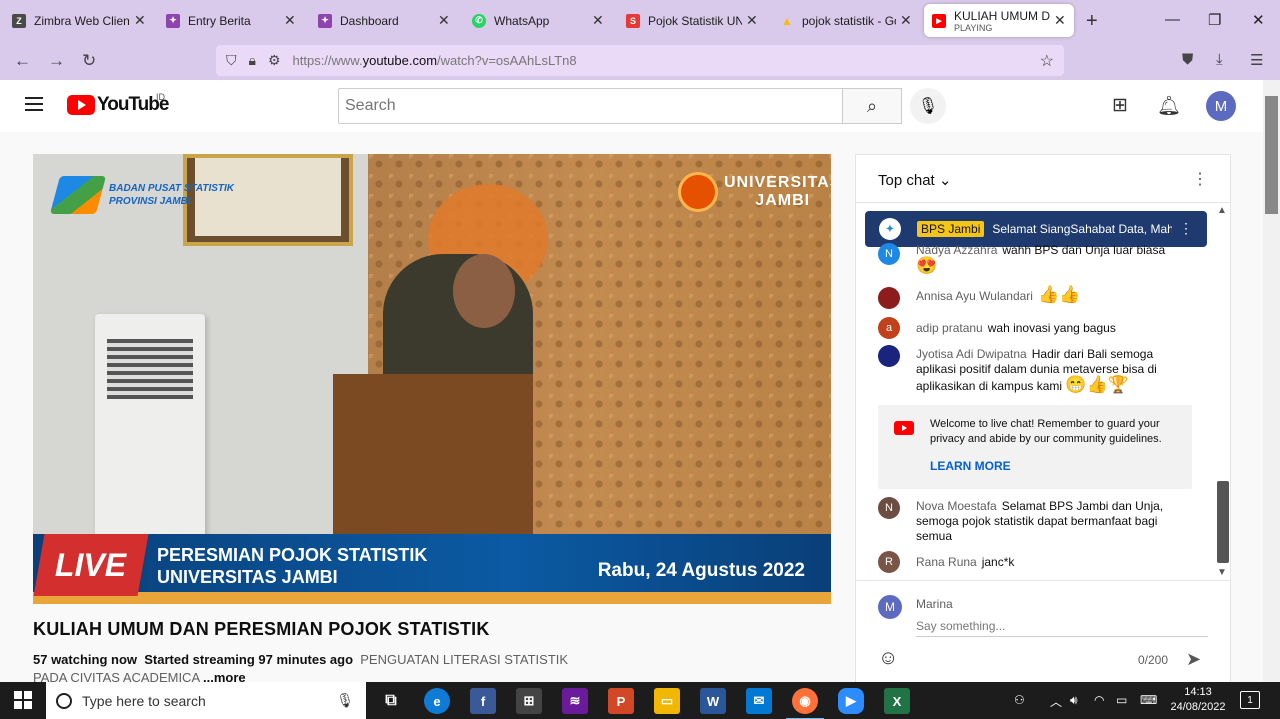 The height and width of the screenshot is (719, 1280). I want to click on search-button: ⌕, so click(872, 106).